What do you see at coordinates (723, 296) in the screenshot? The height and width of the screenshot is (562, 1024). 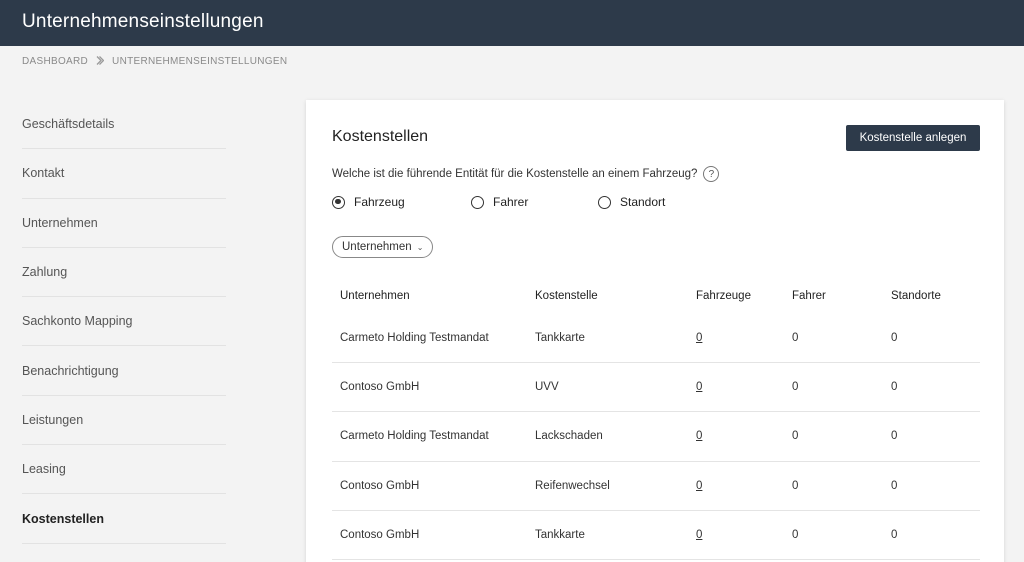 I see `column-header-fahrzeuge: Fahrzeuge` at bounding box center [723, 296].